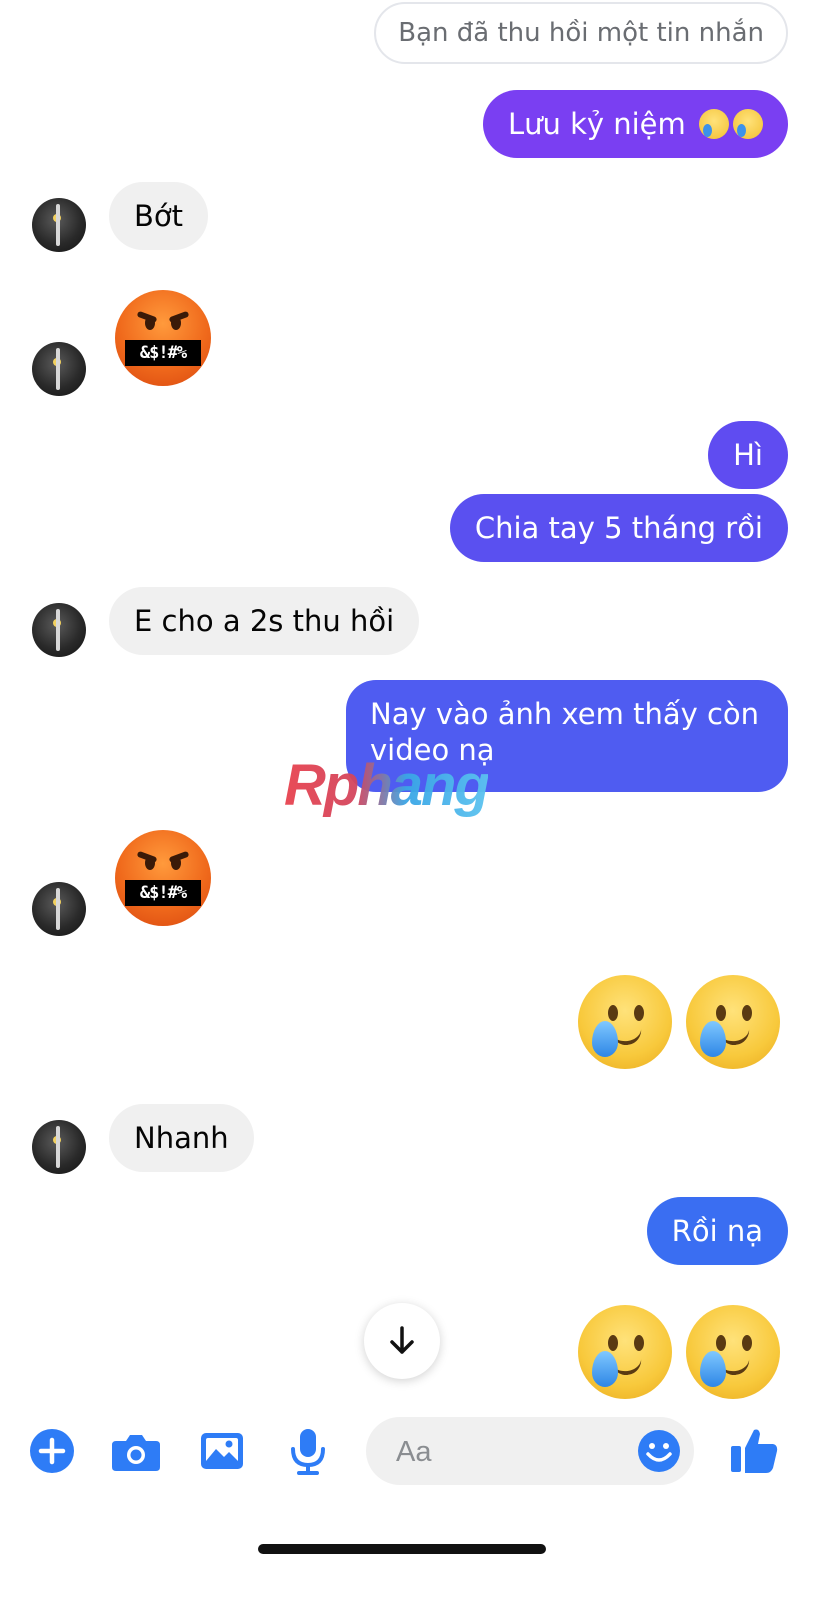 The height and width of the screenshot is (1600, 820). I want to click on plus-button, so click(52, 1451).